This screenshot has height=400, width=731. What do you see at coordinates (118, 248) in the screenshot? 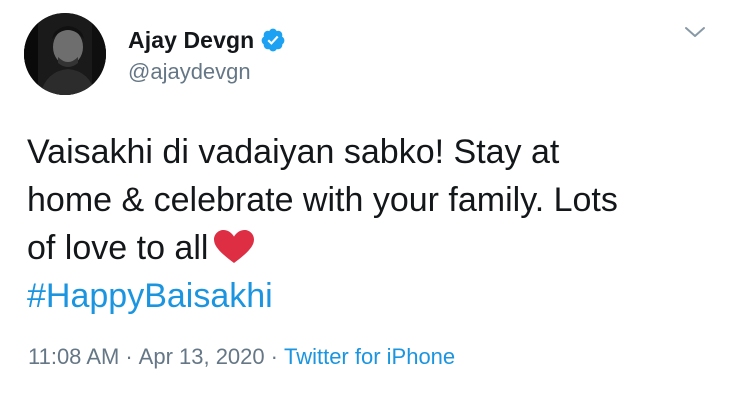
I see `tweet-text-line-content: of love to all` at bounding box center [118, 248].